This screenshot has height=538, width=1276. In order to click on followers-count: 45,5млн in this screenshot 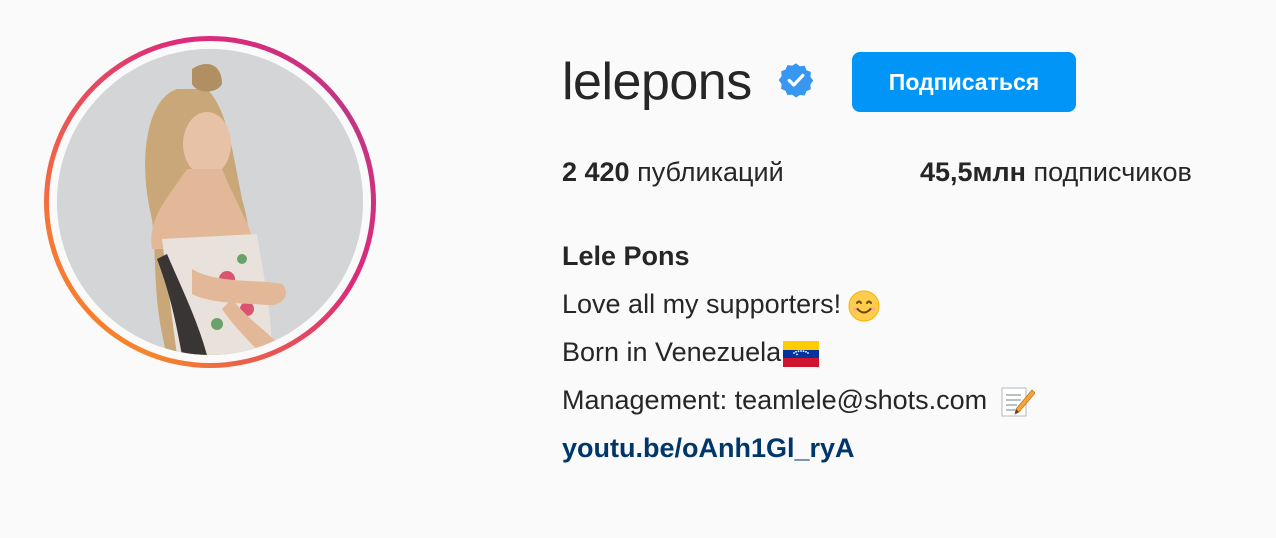, I will do `click(973, 172)`.